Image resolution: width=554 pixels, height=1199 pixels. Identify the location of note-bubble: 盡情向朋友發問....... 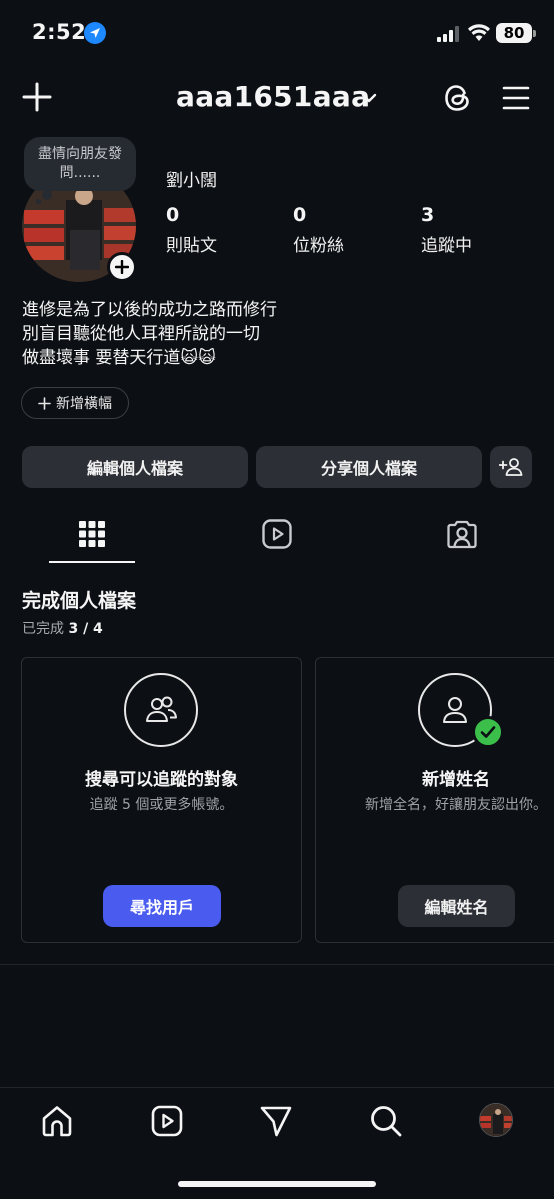
(80, 164).